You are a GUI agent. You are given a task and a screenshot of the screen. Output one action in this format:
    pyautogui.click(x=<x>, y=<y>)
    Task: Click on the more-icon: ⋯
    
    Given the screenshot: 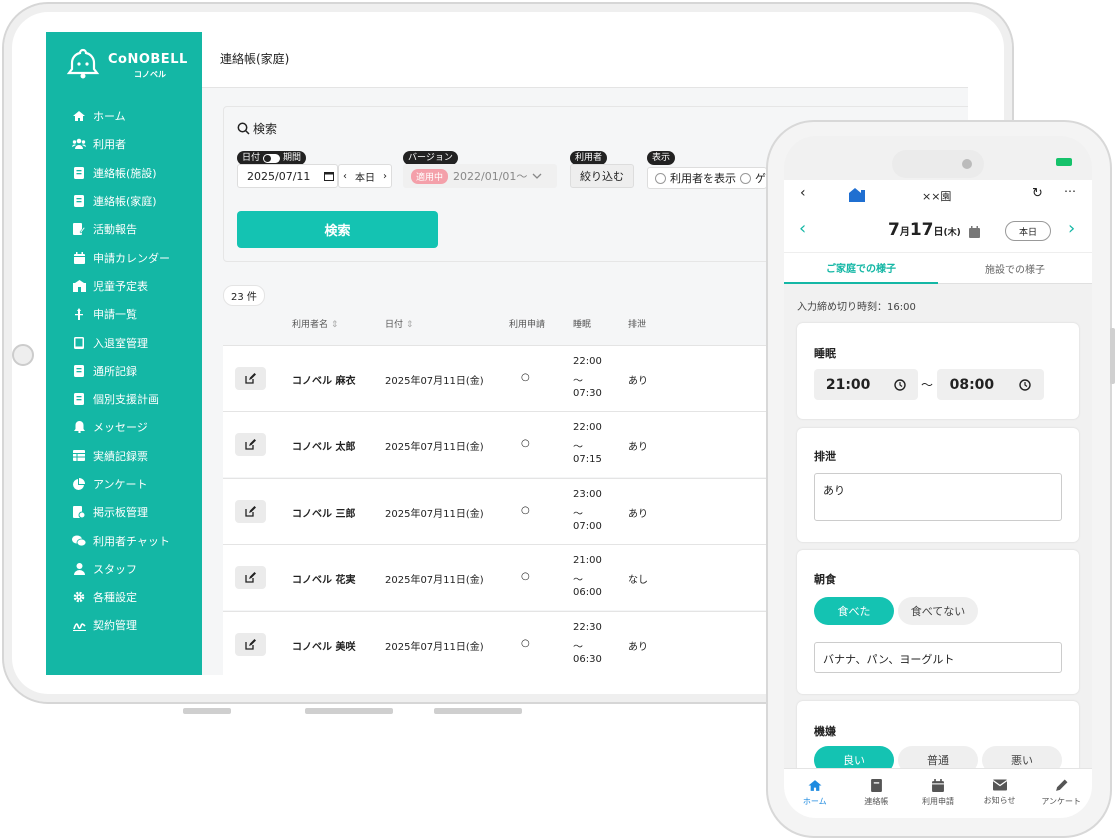 What is the action you would take?
    pyautogui.click(x=1070, y=191)
    